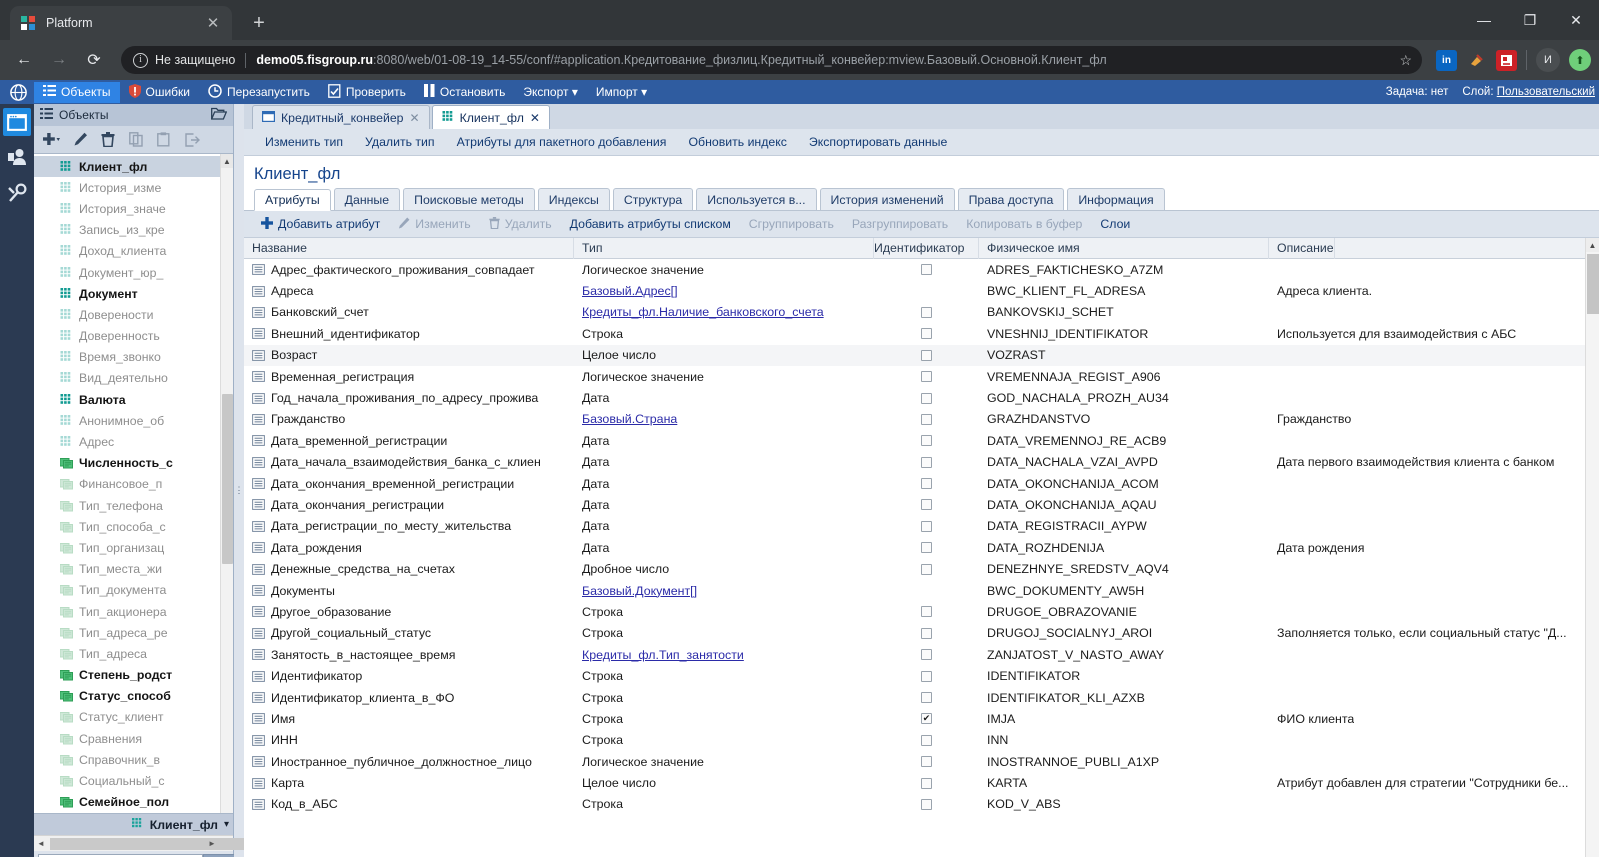 This screenshot has height=857, width=1599. I want to click on hscroll-thumb, so click(160, 843).